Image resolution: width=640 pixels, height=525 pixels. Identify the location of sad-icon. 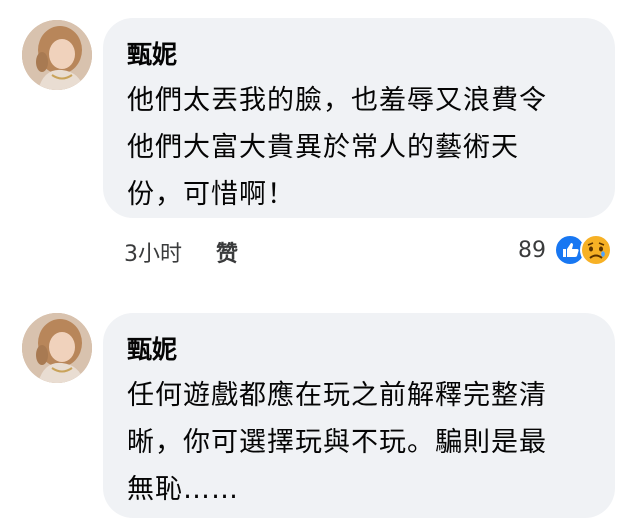
(596, 250).